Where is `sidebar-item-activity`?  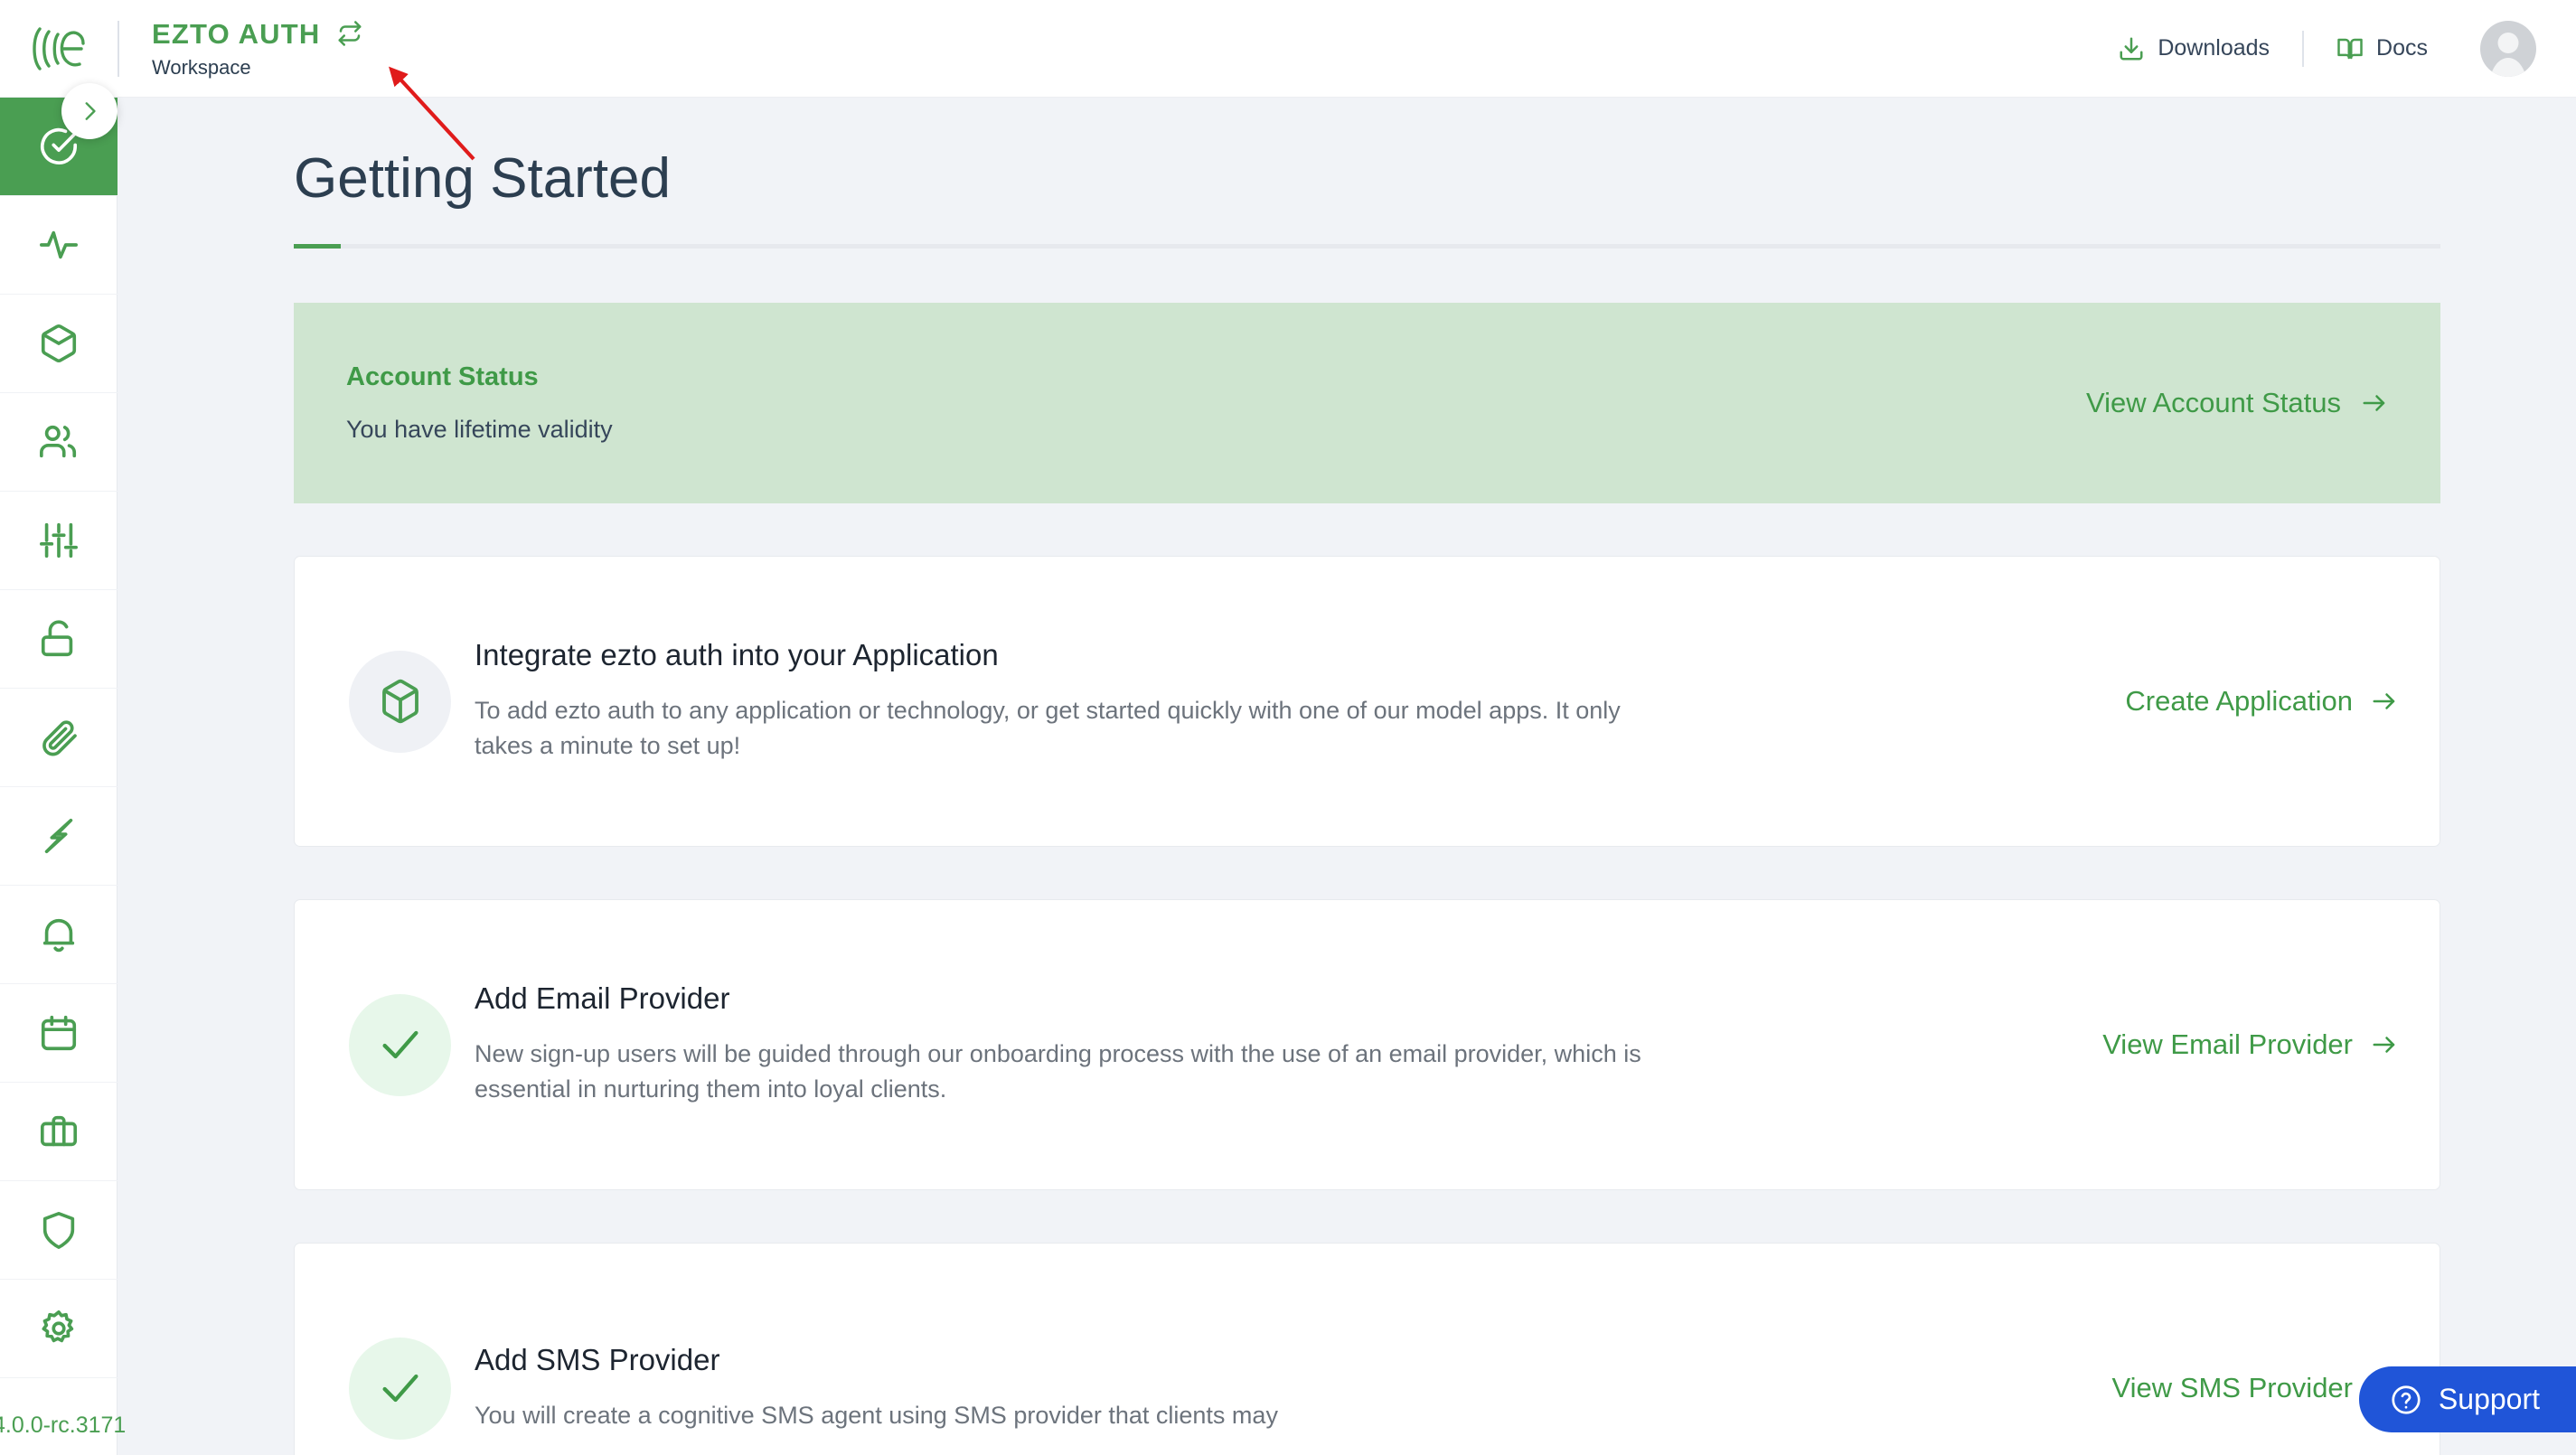
sidebar-item-activity is located at coordinates (59, 246).